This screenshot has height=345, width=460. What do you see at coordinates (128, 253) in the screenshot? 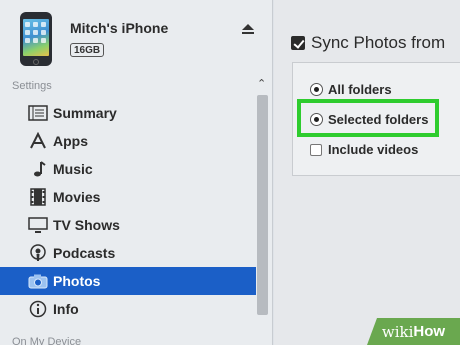
I see `sidebar-item-podcasts: Podcasts` at bounding box center [128, 253].